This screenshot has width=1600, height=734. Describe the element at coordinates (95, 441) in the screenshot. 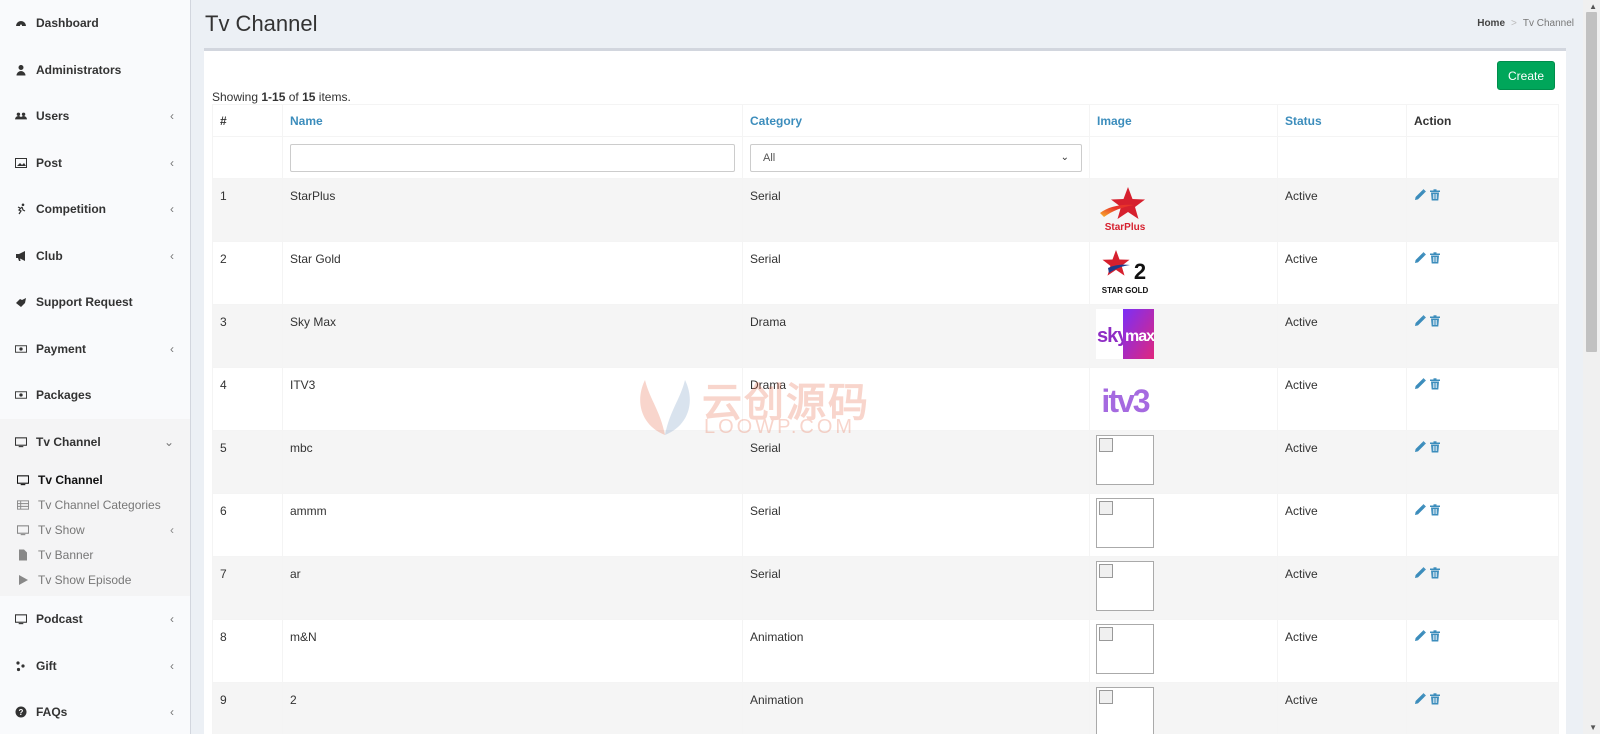

I see `nav-tv-channel: Tv Channel ⌄` at that location.